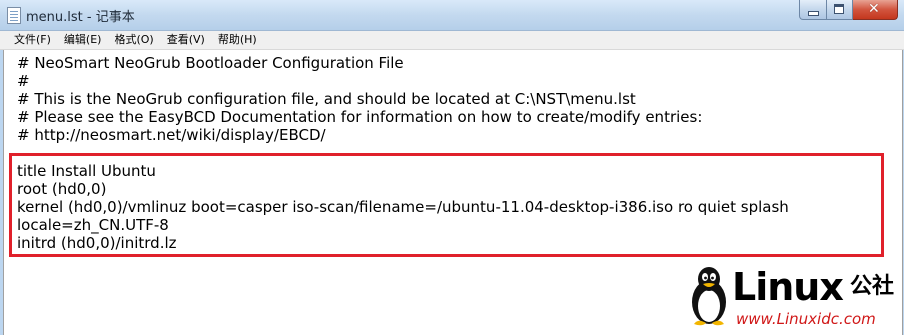 The width and height of the screenshot is (904, 335). Describe the element at coordinates (133, 40) in the screenshot. I see `menu-format: 格式(O)` at that location.